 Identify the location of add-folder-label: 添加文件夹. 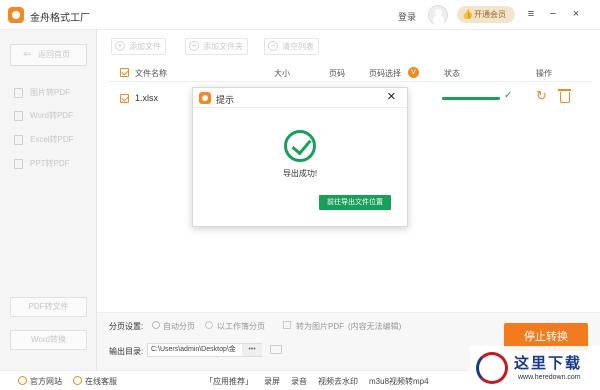
(223, 46).